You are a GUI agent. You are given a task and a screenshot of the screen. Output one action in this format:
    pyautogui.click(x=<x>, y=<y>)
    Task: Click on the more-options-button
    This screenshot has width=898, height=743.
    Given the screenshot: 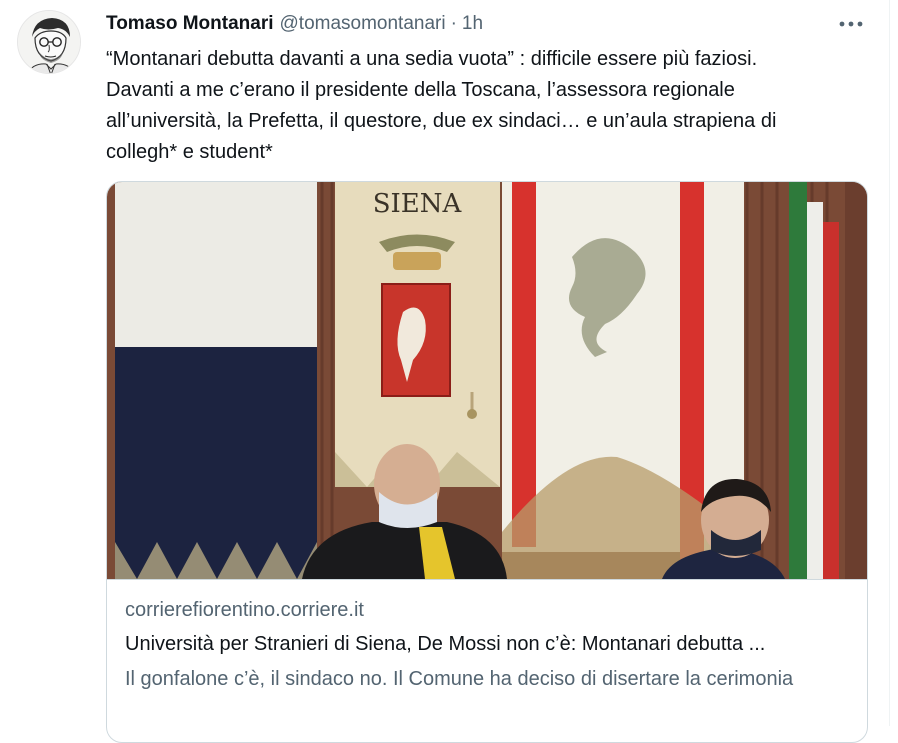 What is the action you would take?
    pyautogui.click(x=851, y=24)
    